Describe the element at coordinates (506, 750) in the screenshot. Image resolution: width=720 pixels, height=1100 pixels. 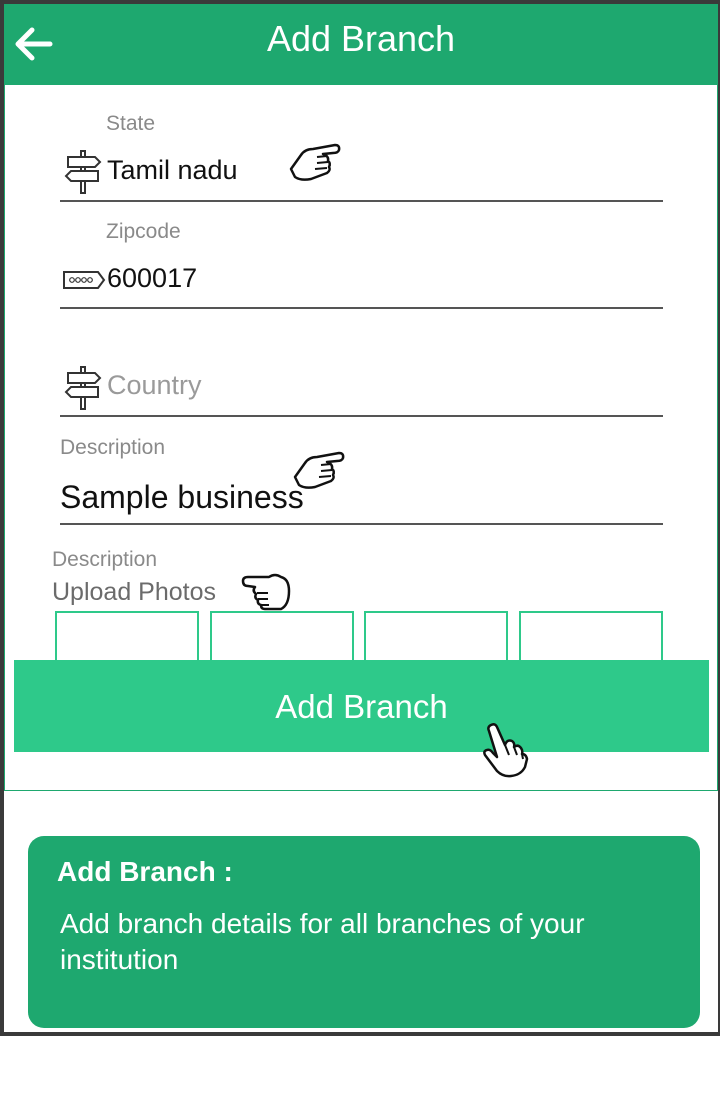
I see `tapping-hand-icon` at that location.